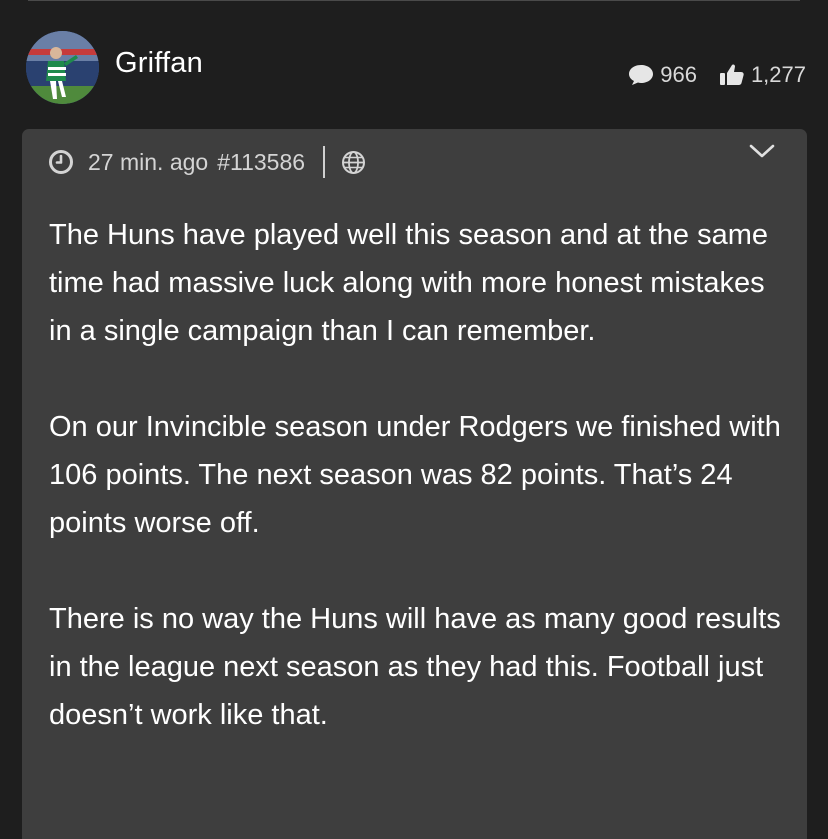 This screenshot has width=828, height=839. I want to click on chevron-down-icon, so click(762, 151).